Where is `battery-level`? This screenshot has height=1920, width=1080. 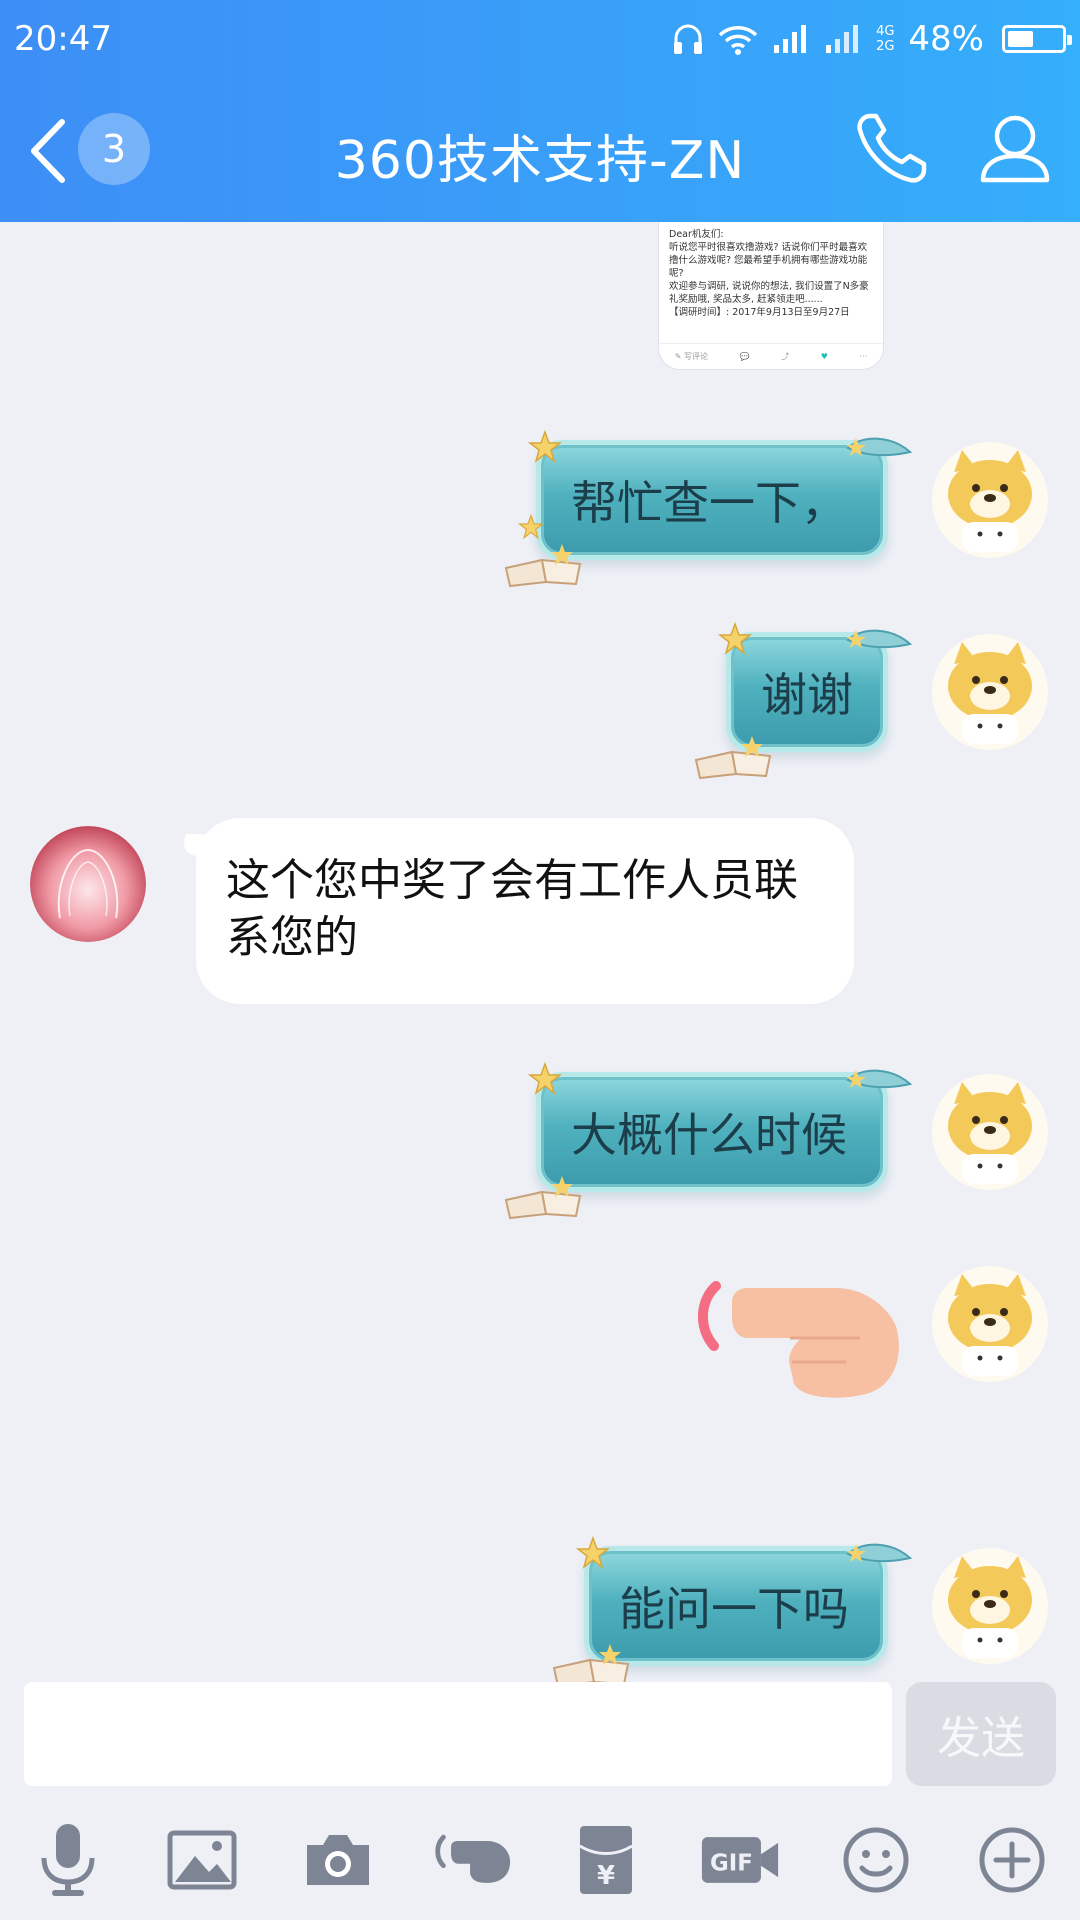
battery-level is located at coordinates (1020, 39).